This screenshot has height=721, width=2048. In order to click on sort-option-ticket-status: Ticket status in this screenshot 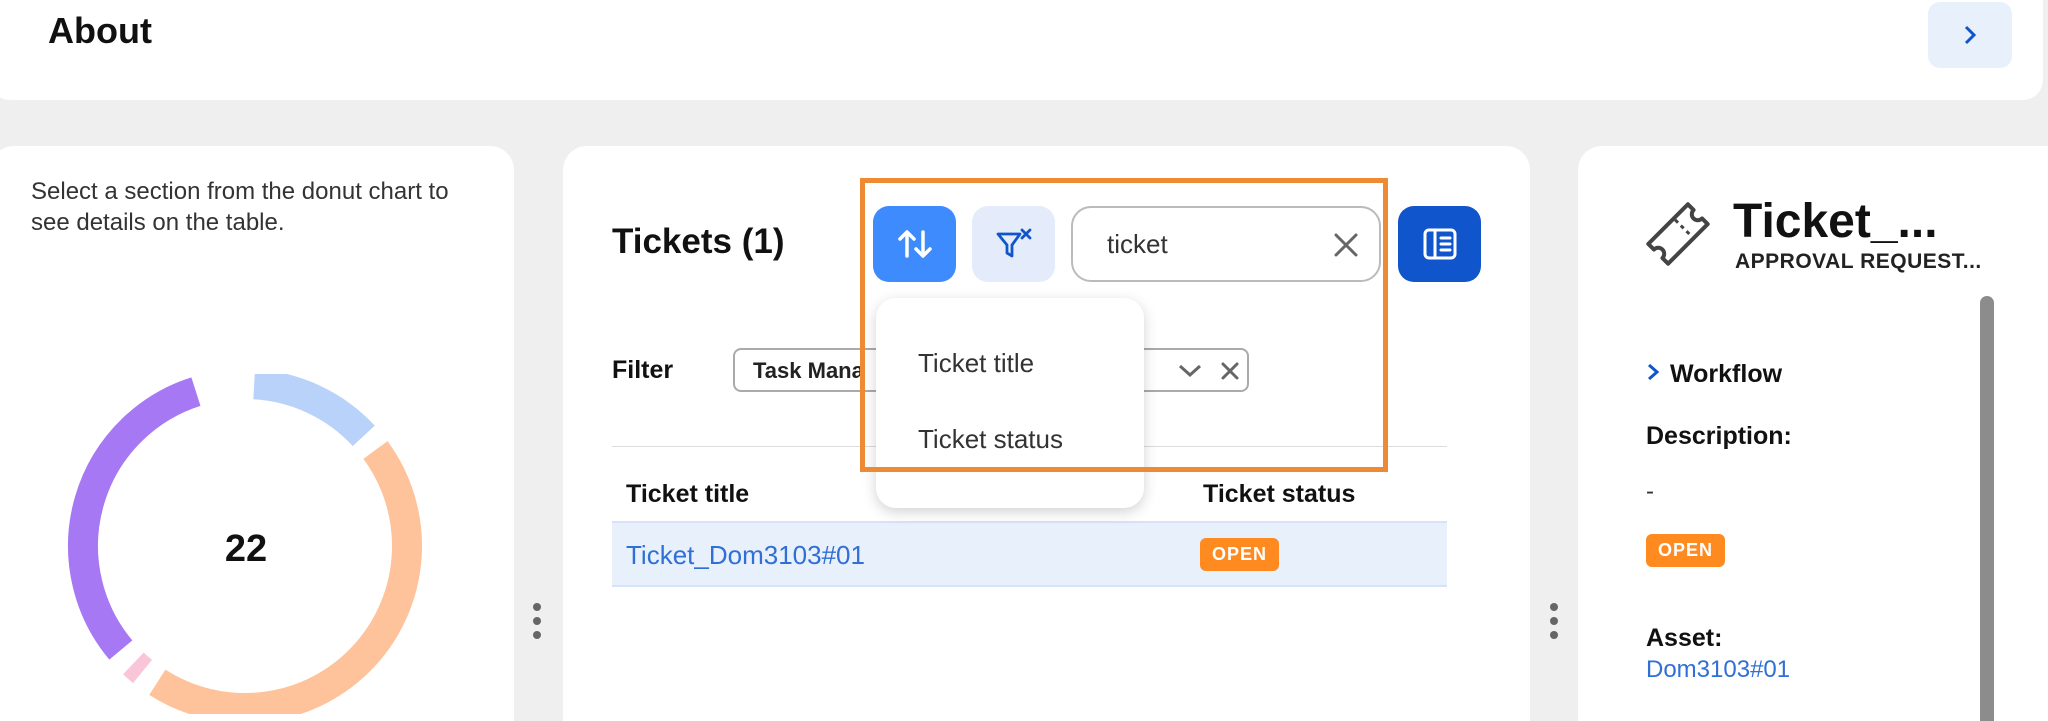, I will do `click(990, 439)`.